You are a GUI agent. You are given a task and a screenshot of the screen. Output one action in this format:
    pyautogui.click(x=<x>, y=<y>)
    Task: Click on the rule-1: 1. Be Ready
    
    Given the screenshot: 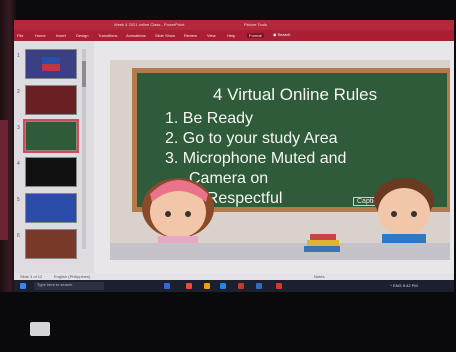 What is the action you would take?
    pyautogui.click(x=209, y=119)
    